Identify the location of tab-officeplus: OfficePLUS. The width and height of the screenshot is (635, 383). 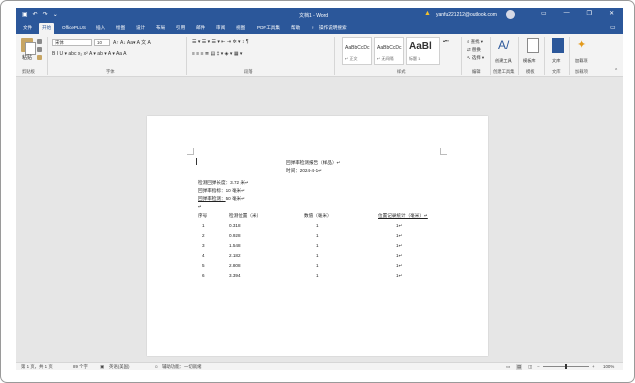
(74, 27).